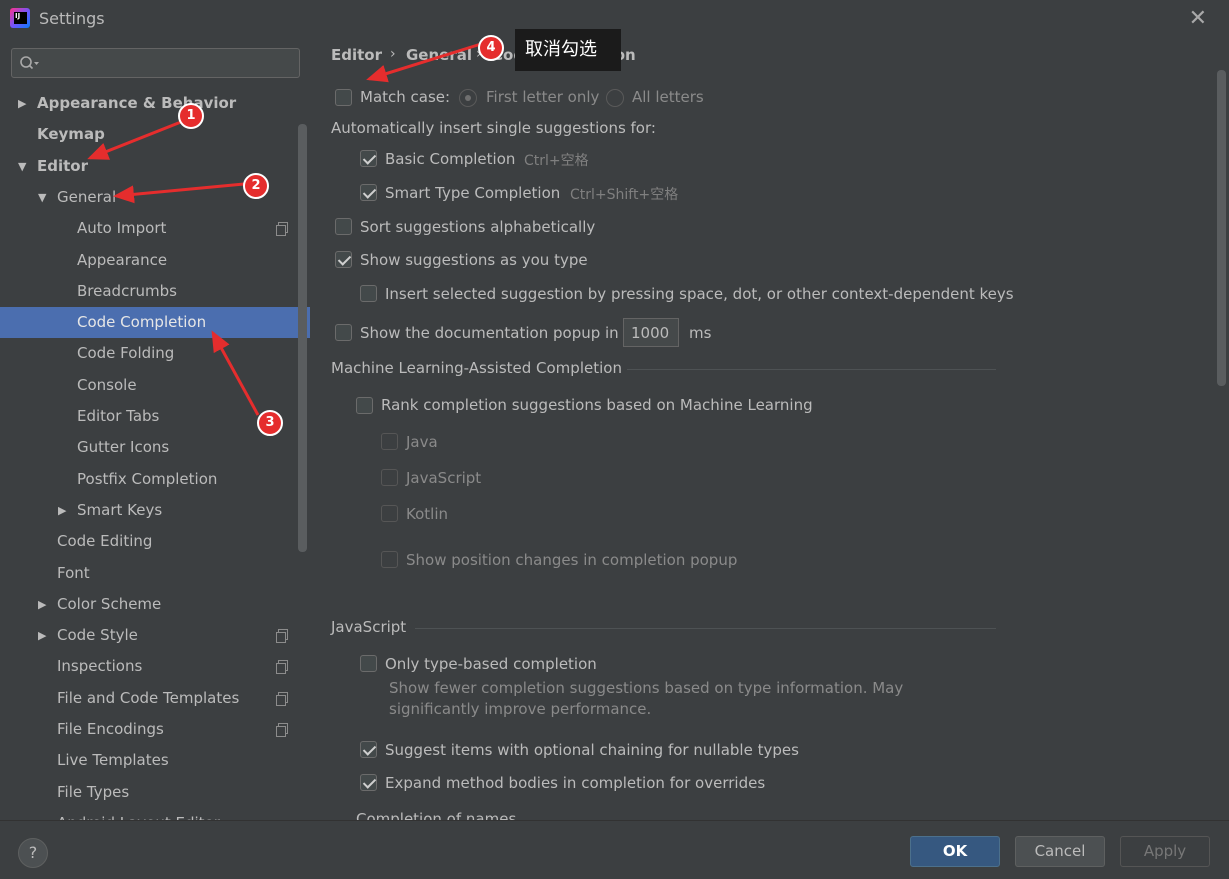  I want to click on annotation-badge: 2, so click(256, 186).